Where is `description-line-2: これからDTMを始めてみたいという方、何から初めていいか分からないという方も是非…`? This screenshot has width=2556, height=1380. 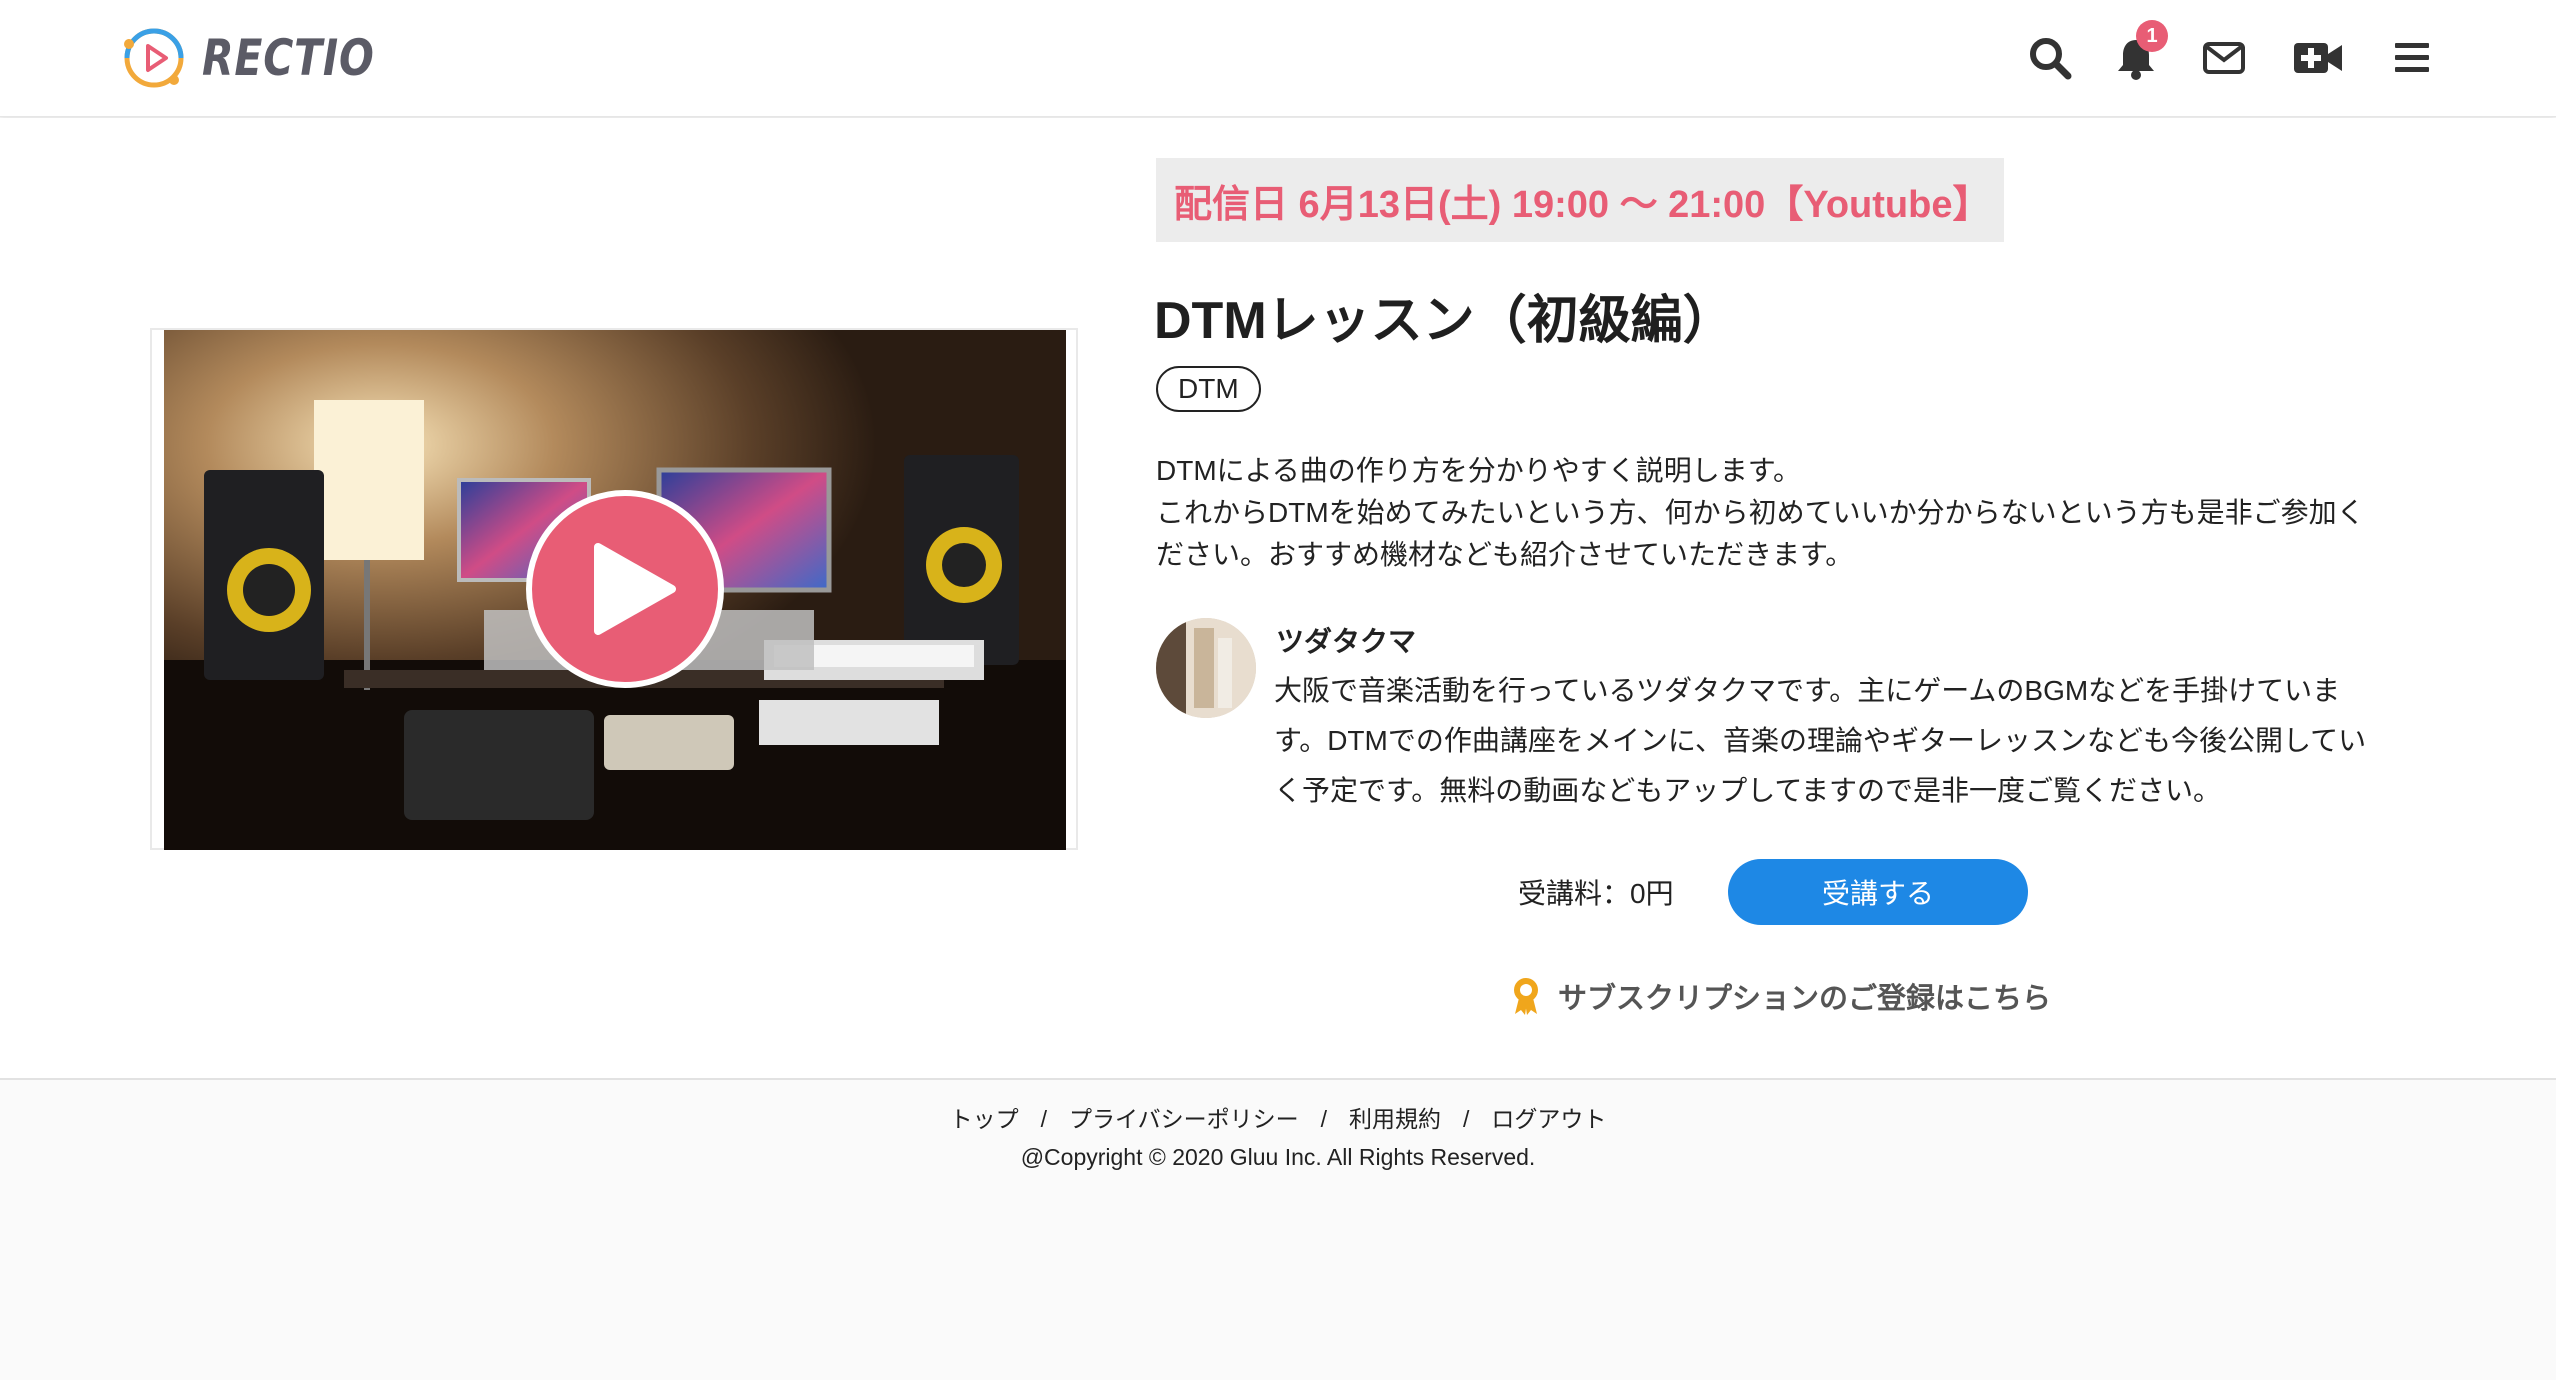
description-line-2: これからDTMを始めてみたいという方、何から初めていいか分からないという方も是非… is located at coordinates (1760, 512).